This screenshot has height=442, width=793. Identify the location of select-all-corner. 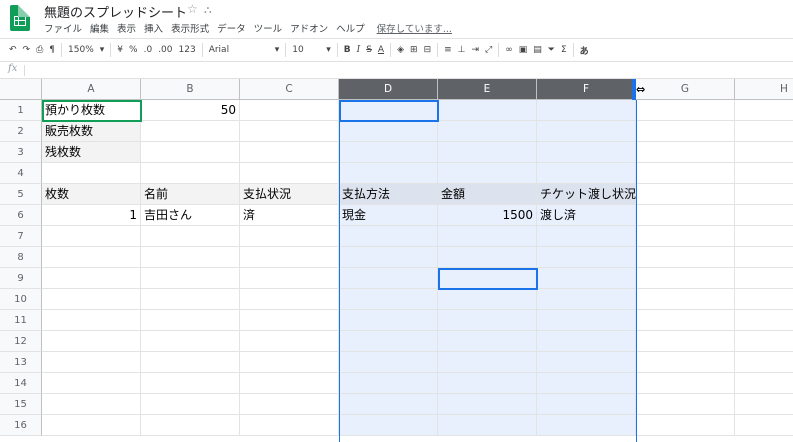
(21, 89).